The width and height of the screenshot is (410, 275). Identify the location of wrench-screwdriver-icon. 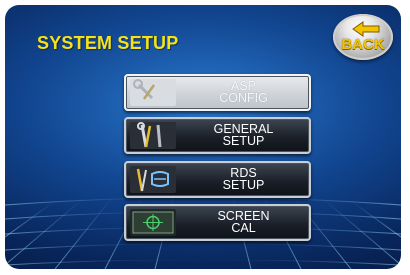
(153, 92).